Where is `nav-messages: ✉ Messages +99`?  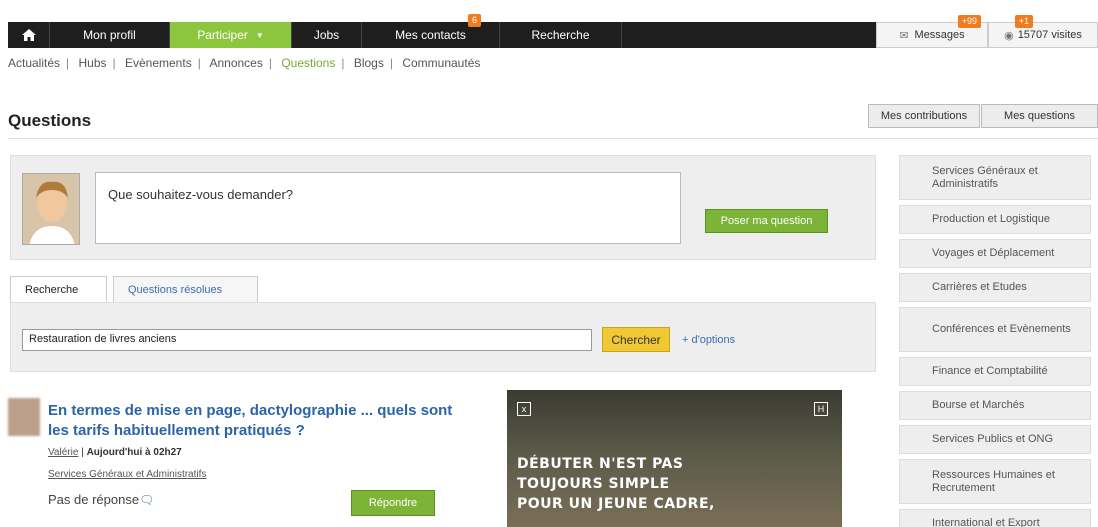 nav-messages: ✉ Messages +99 is located at coordinates (932, 31).